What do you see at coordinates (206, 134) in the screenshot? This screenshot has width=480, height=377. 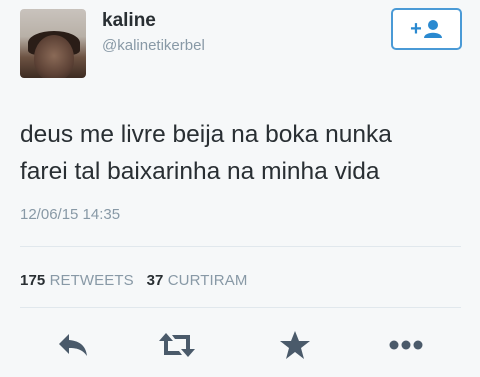 I see `tweet-text-line1: deus me livre beija na boka nunka` at bounding box center [206, 134].